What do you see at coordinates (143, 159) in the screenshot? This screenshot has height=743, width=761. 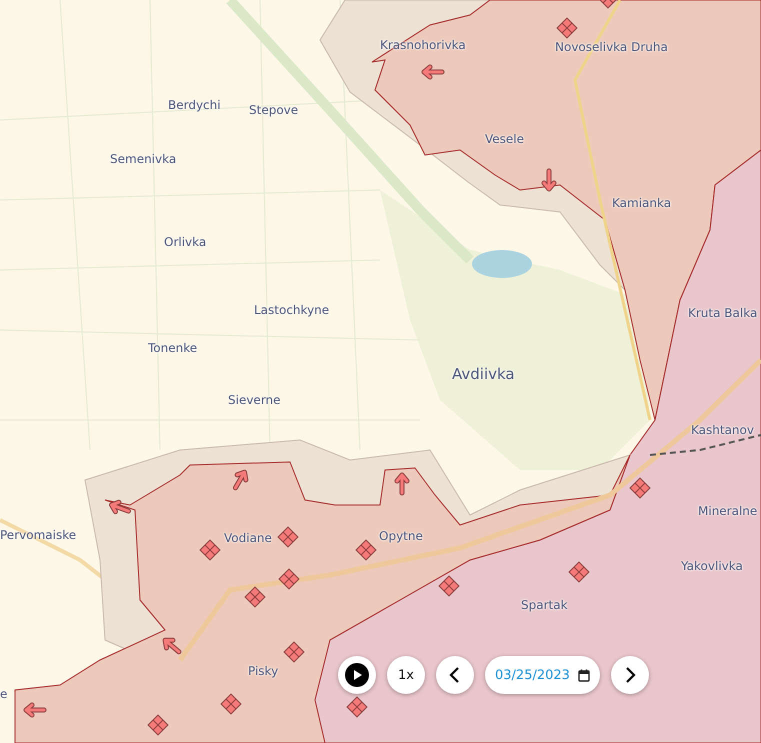 I see `place-label: Semenivka` at bounding box center [143, 159].